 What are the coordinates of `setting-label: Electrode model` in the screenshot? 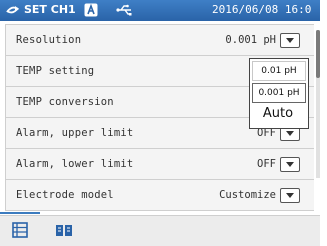 It's located at (65, 195).